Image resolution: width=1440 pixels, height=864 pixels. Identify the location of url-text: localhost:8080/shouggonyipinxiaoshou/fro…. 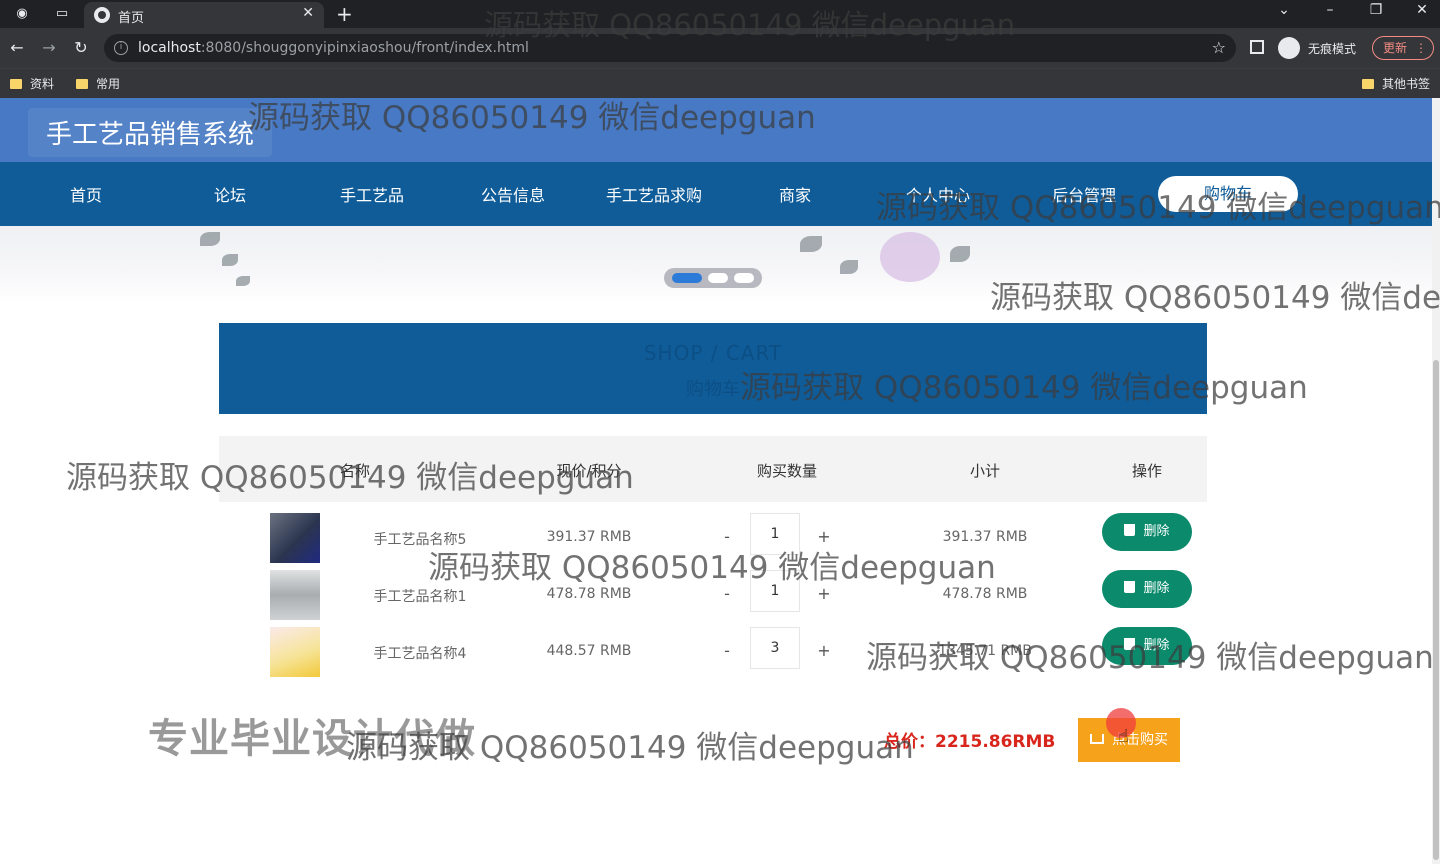
(333, 48).